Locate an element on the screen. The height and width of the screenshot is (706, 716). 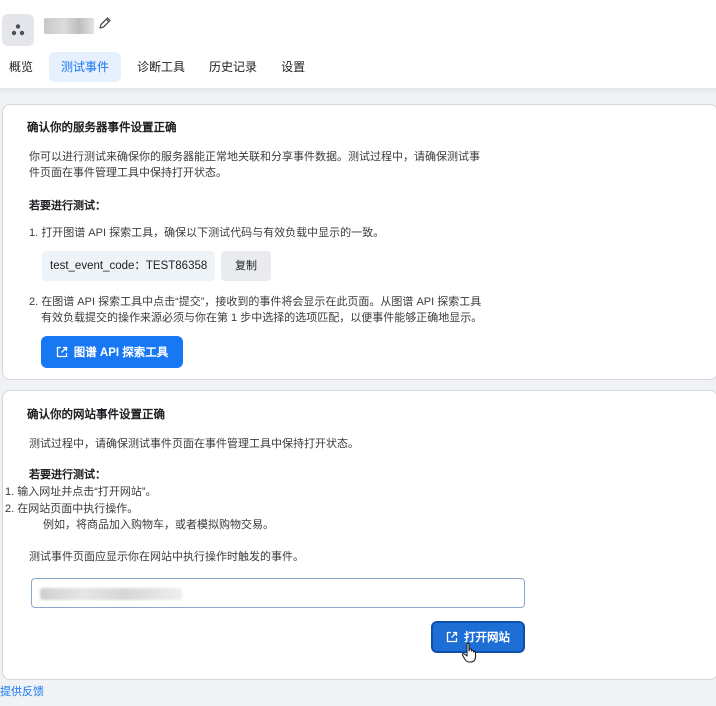
tab-diagnostics: 诊断工具 is located at coordinates (161, 67).